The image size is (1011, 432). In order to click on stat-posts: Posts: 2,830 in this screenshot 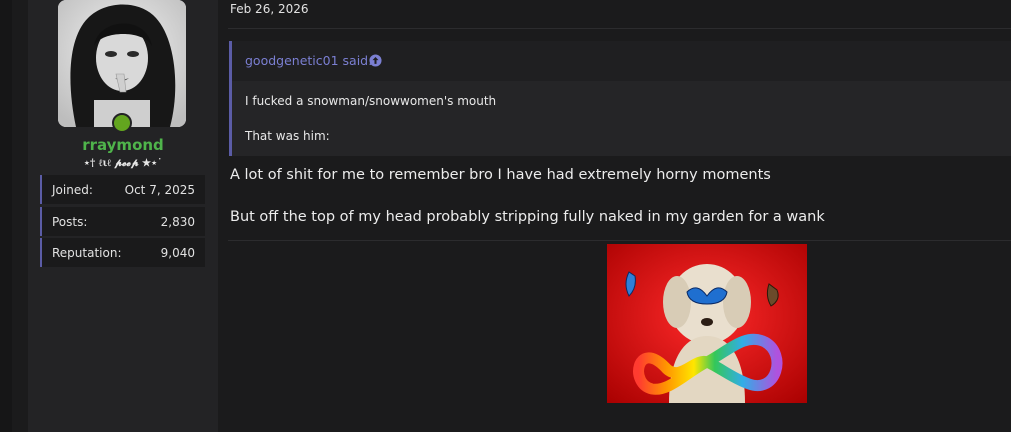, I will do `click(122, 221)`.